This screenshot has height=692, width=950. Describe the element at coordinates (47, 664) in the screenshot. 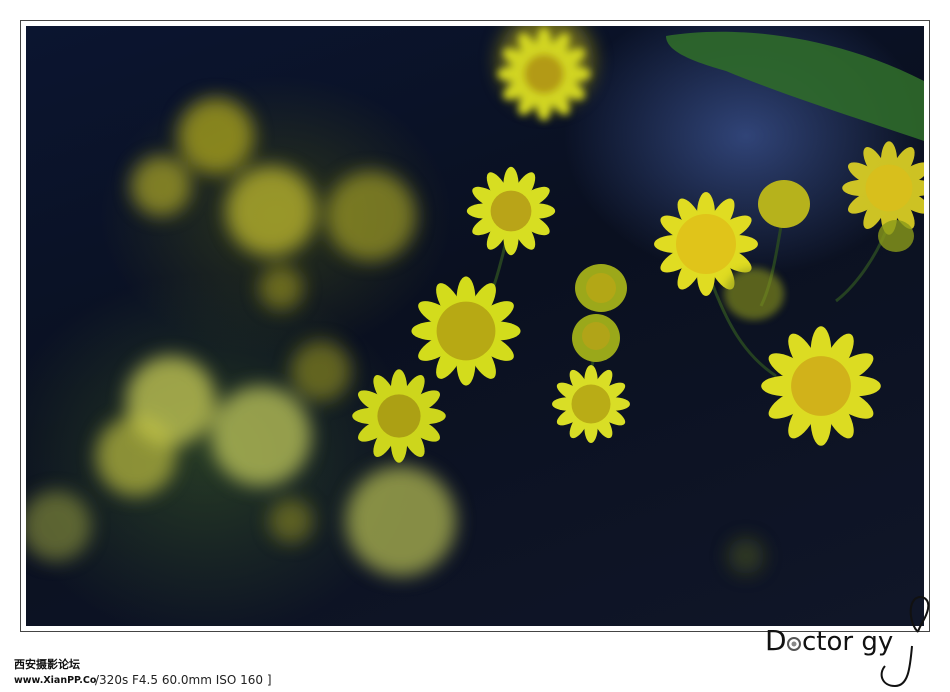

I see `svg-text: 西安摄影论坛` at that location.